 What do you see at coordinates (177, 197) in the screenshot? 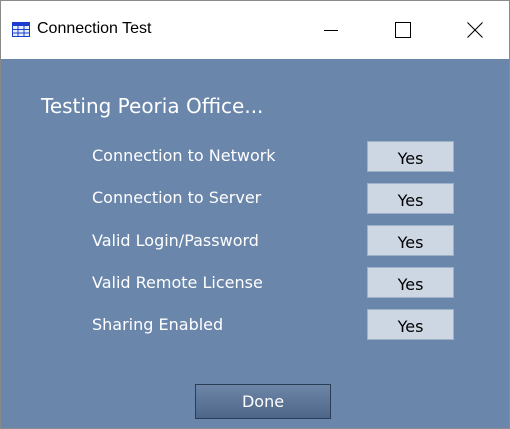
I see `check-label-server: Connection to Server` at bounding box center [177, 197].